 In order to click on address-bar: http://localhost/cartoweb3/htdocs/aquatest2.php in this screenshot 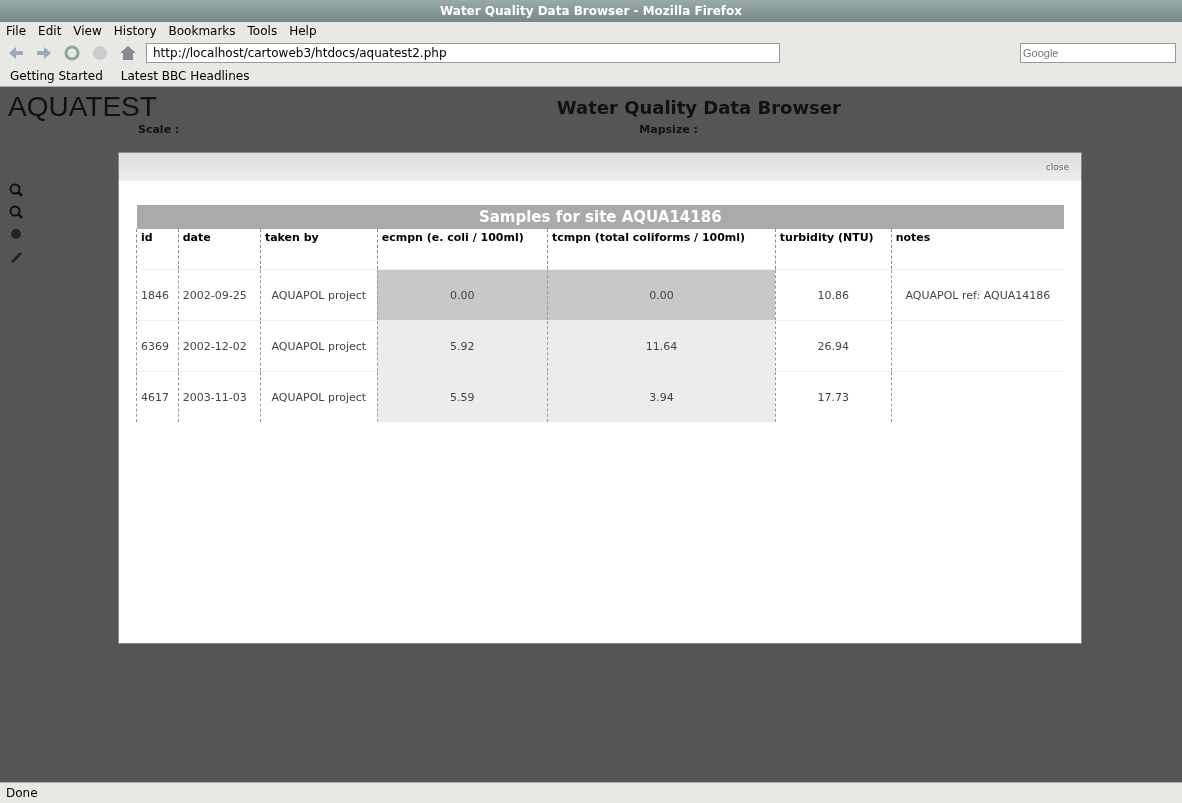, I will do `click(463, 53)`.